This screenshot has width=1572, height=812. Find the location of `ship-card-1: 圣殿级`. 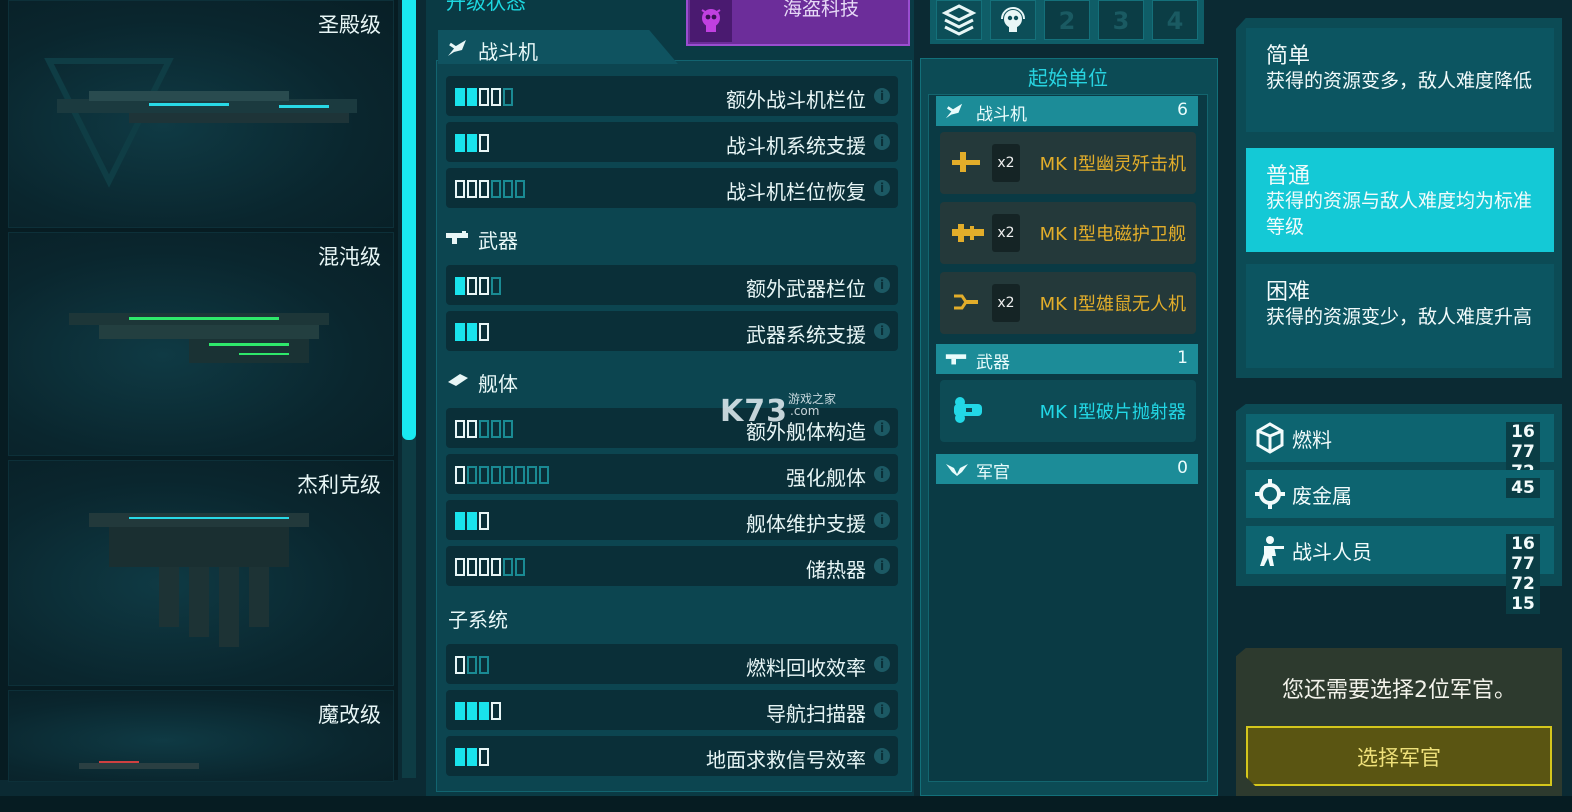

ship-card-1: 圣殿级 is located at coordinates (201, 114).